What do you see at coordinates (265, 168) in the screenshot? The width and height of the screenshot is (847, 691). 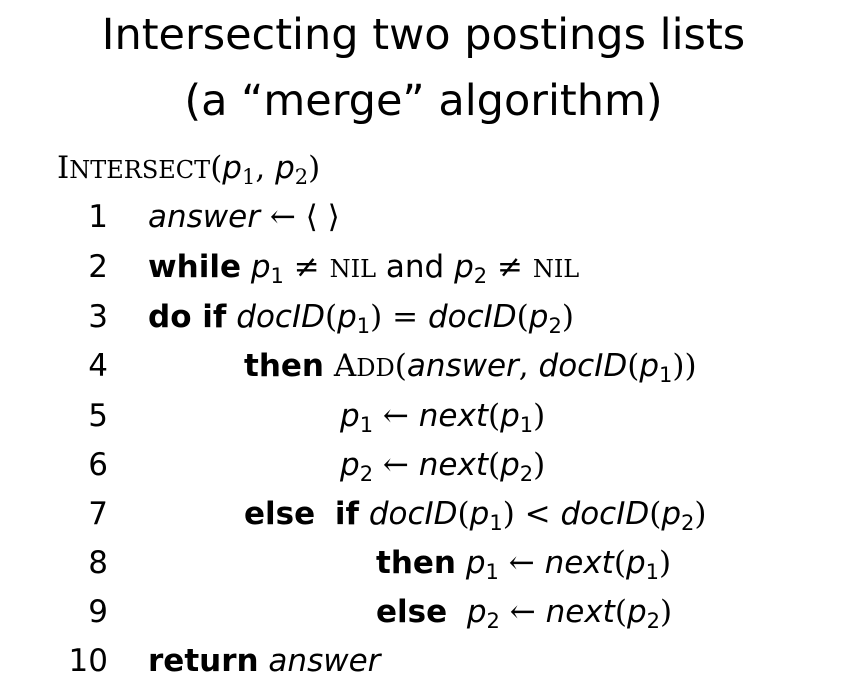 I see `comma: ,` at bounding box center [265, 168].